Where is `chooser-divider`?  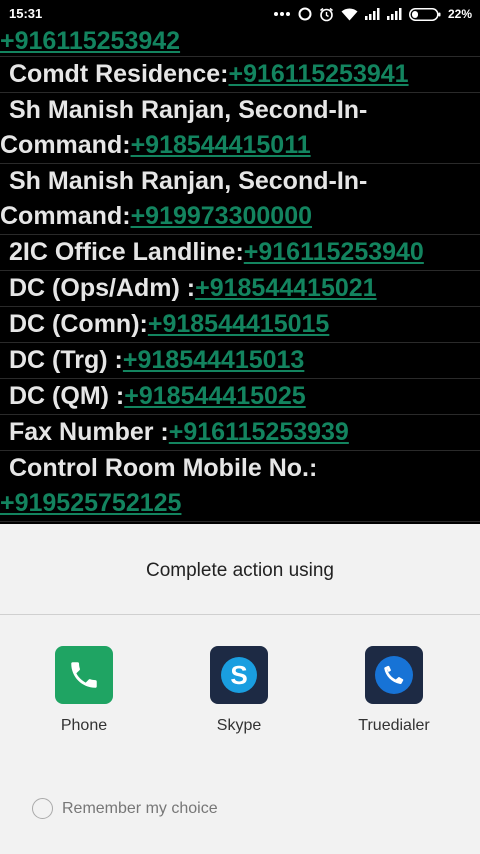 chooser-divider is located at coordinates (240, 614).